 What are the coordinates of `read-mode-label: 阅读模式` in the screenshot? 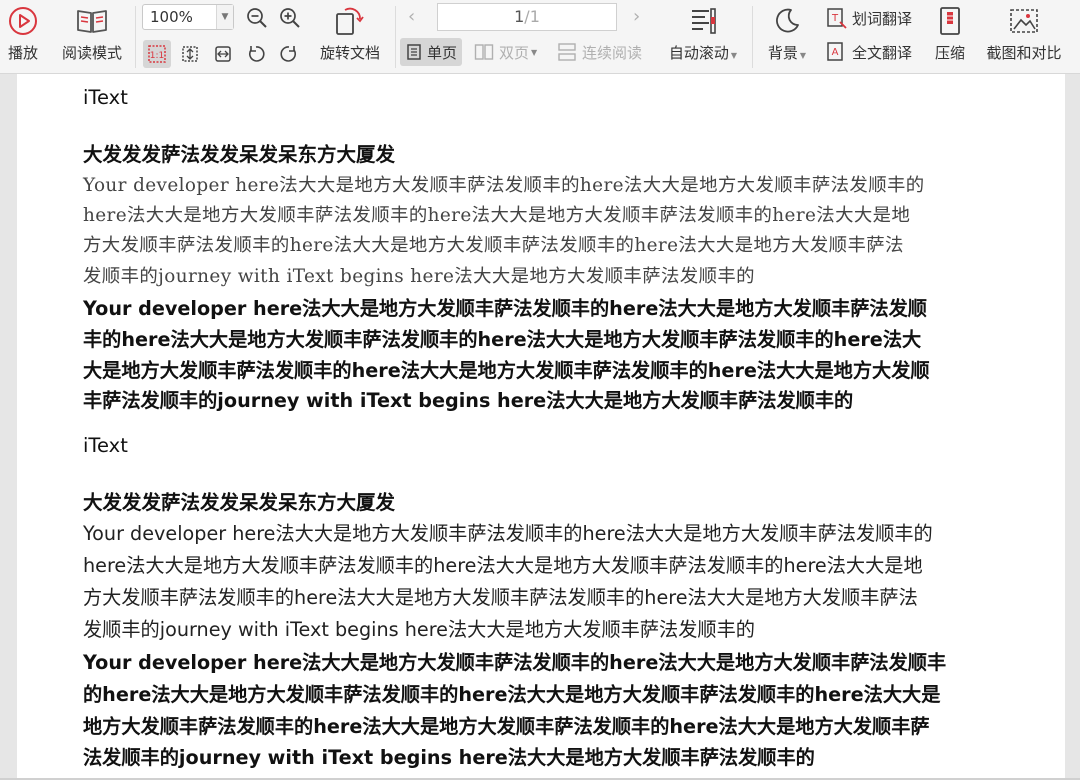 It's located at (91, 53).